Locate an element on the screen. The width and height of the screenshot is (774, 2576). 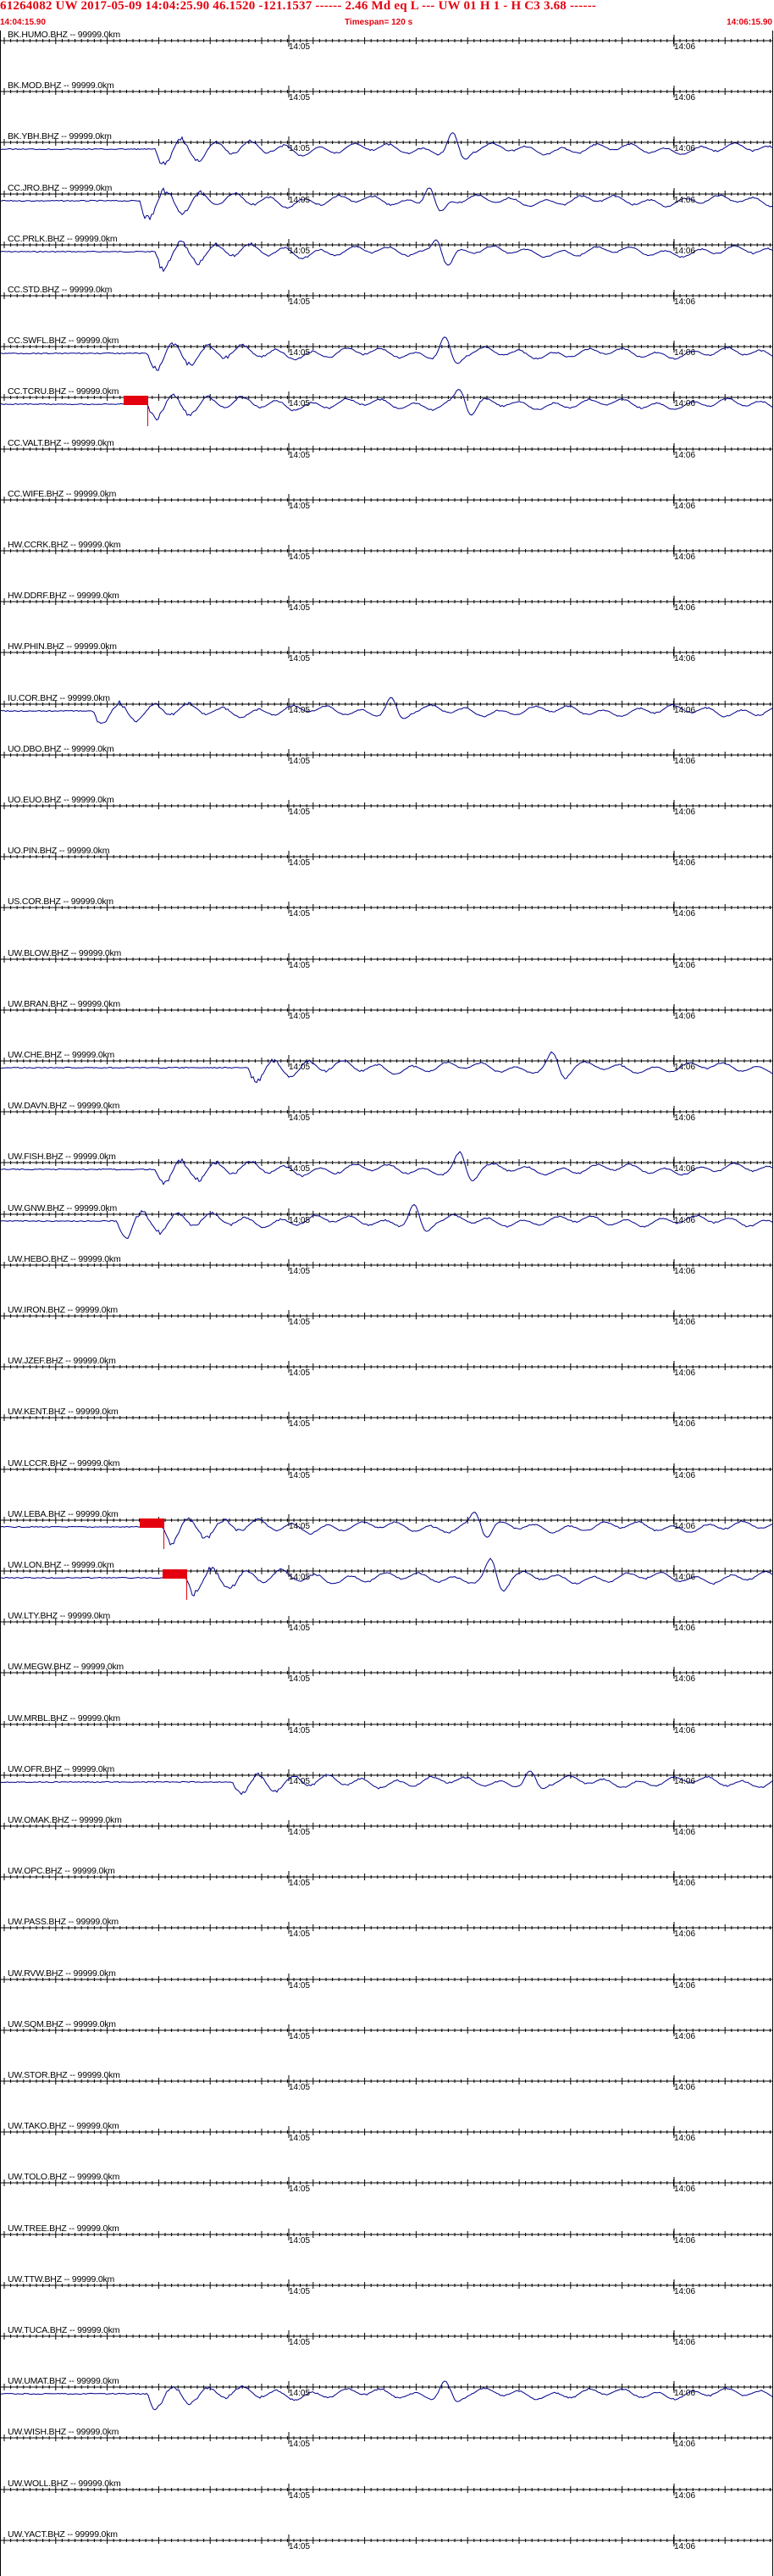
station-label: UW.IRON.BHZ -- 99999.0km is located at coordinates (63, 1310).